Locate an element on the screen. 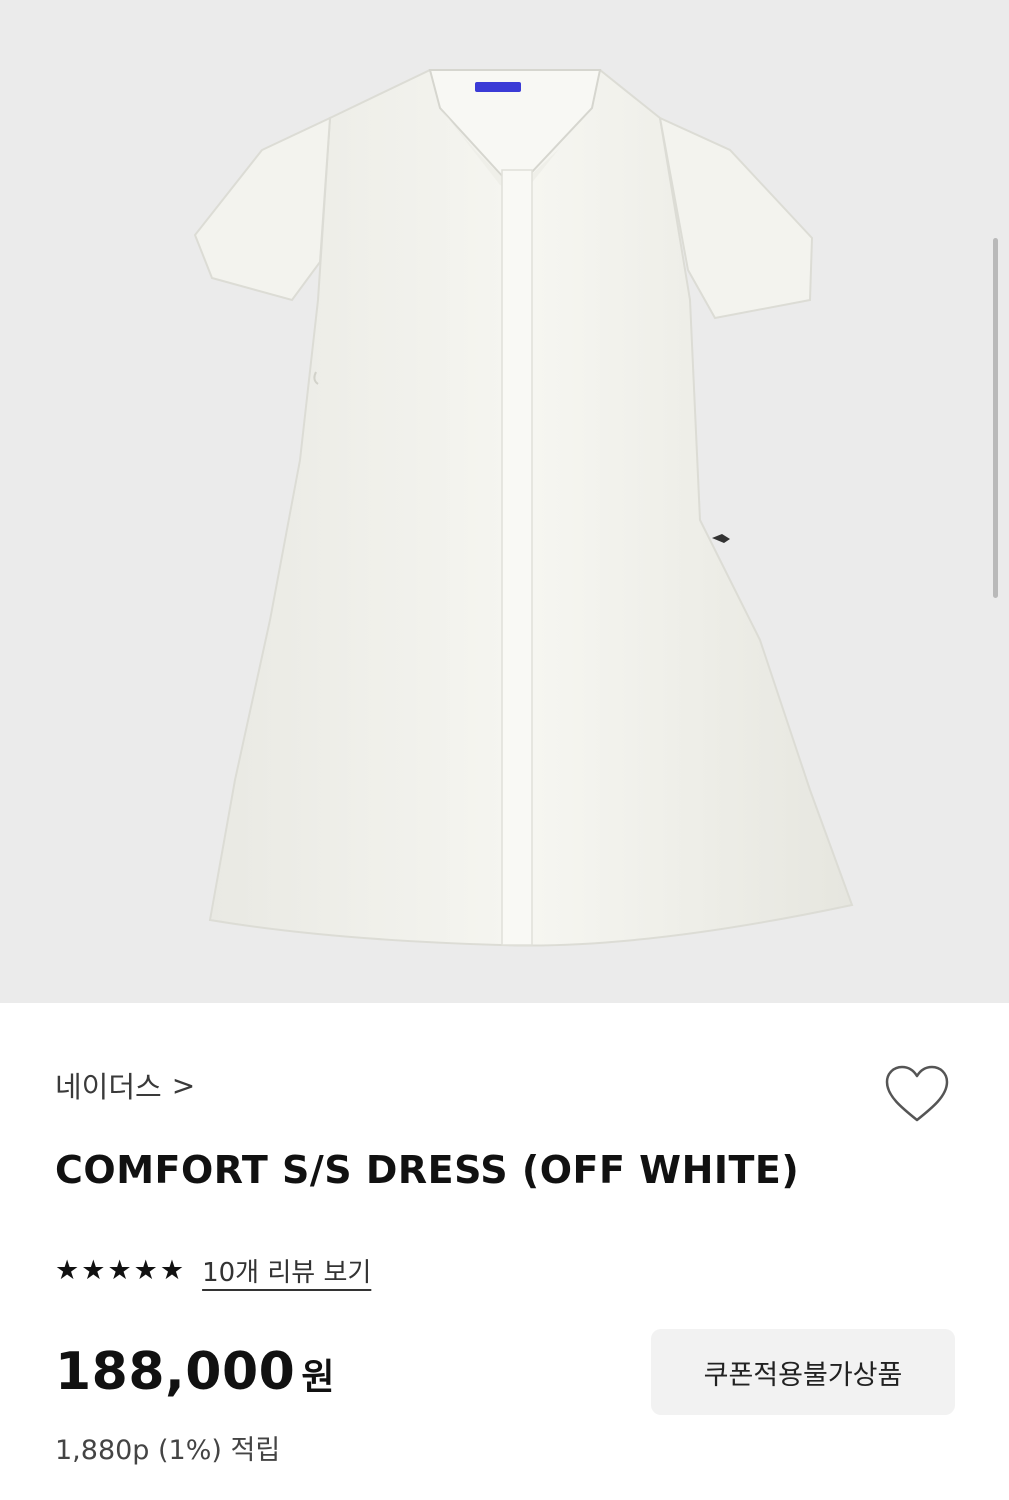 Image resolution: width=1009 pixels, height=1500 pixels. reward-points: 1,880p (1%) 적립 is located at coordinates (168, 1450).